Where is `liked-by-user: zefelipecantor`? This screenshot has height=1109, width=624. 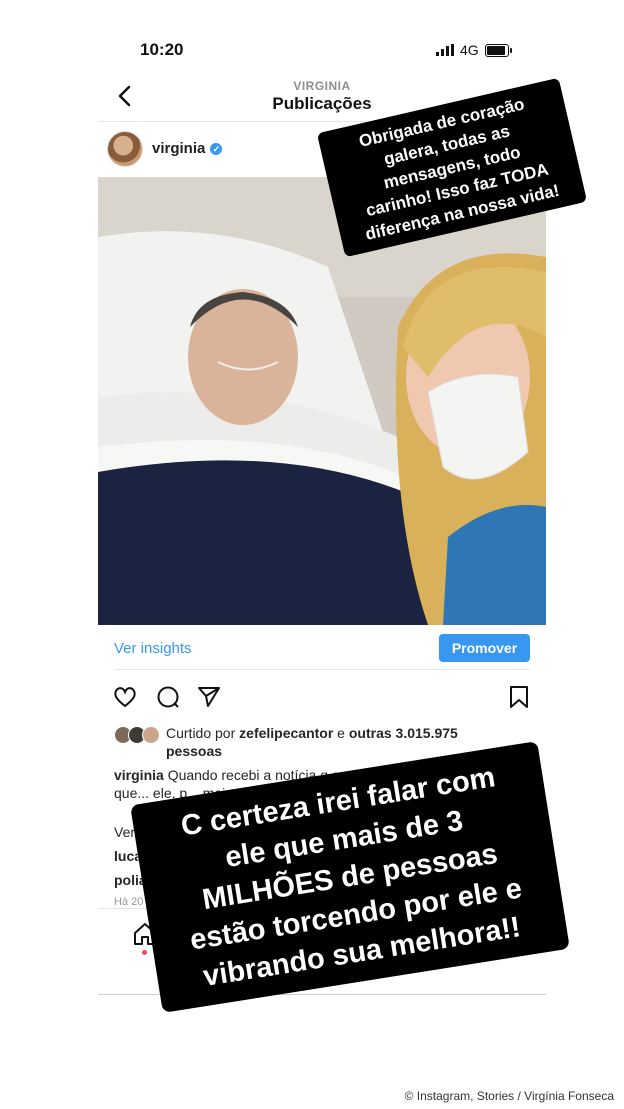 liked-by-user: zefelipecantor is located at coordinates (286, 733).